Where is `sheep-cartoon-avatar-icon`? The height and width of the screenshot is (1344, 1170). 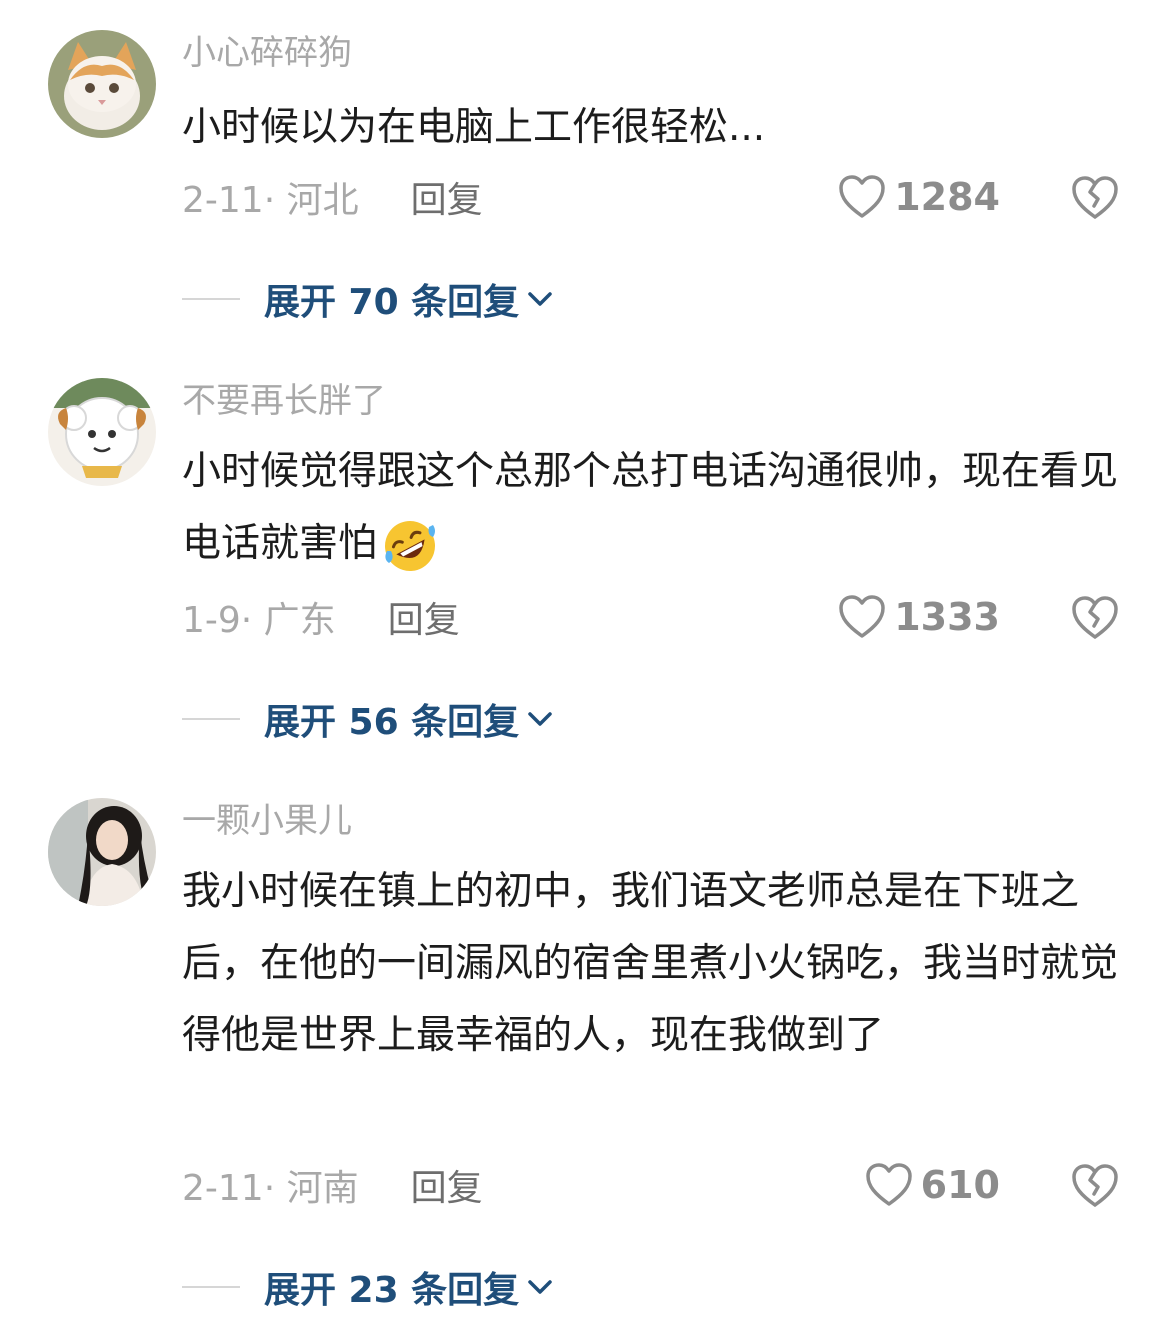 sheep-cartoon-avatar-icon is located at coordinates (102, 432).